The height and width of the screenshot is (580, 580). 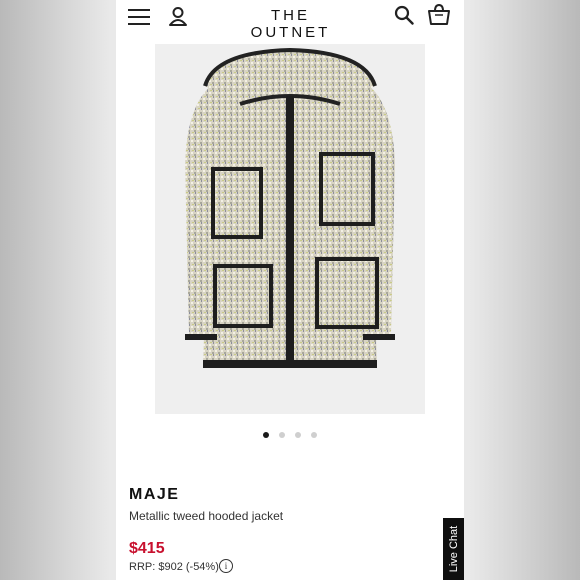 What do you see at coordinates (404, 15) in the screenshot?
I see `search-icon` at bounding box center [404, 15].